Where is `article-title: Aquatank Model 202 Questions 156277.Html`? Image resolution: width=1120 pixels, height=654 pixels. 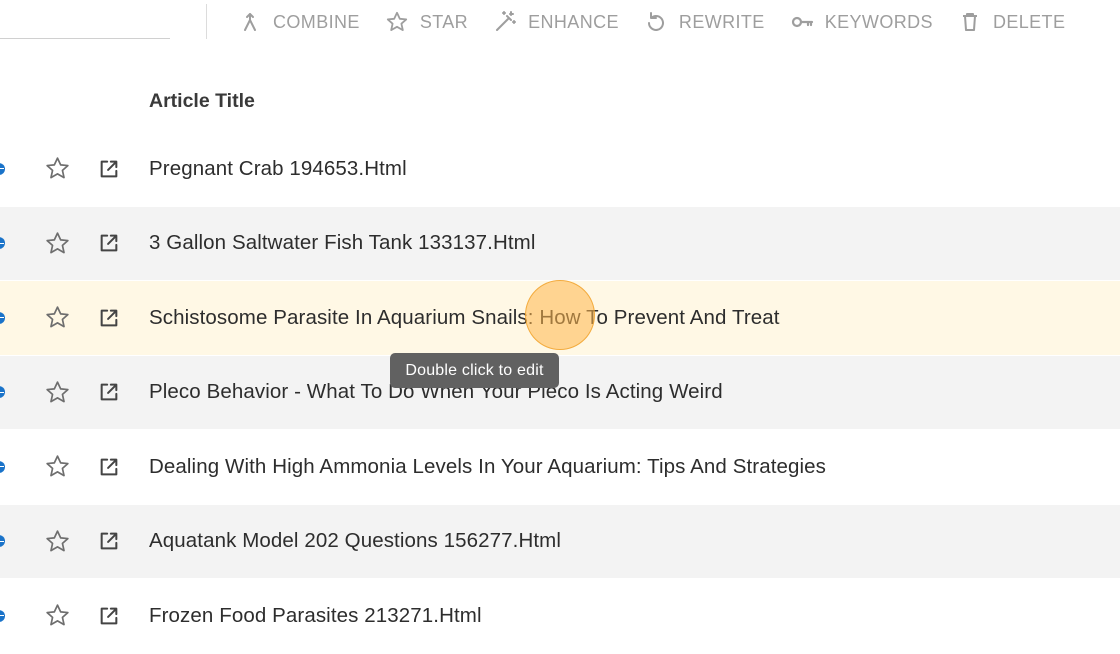
article-title: Aquatank Model 202 Questions 156277.Html is located at coordinates (355, 541).